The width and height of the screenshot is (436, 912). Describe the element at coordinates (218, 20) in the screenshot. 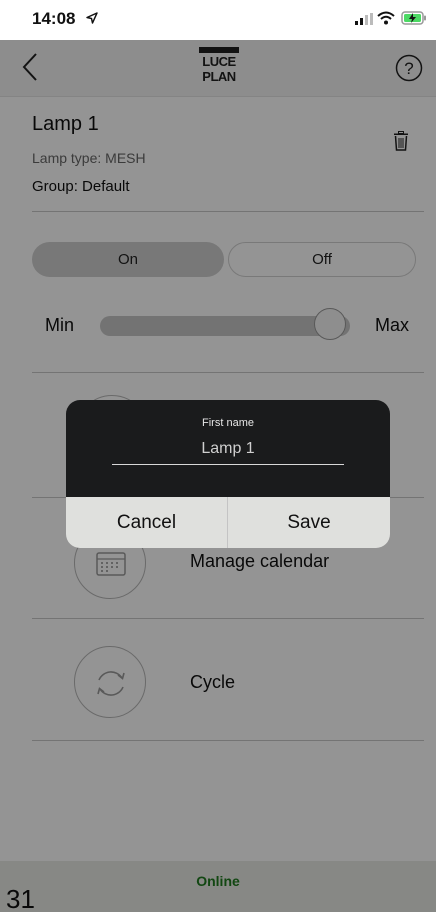

I see `status-bar: 14:08` at that location.